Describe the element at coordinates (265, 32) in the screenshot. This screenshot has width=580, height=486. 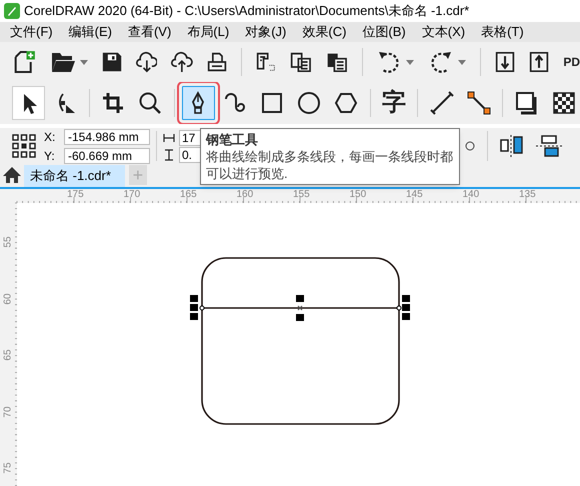
I see `menu-item: 对象(J)` at that location.